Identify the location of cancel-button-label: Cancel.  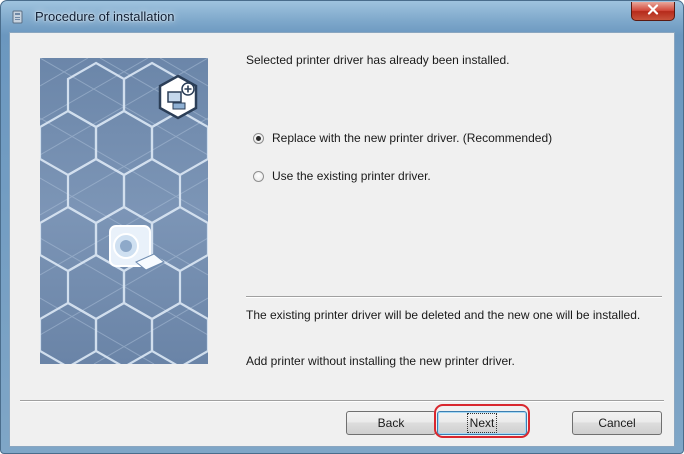
(617, 423).